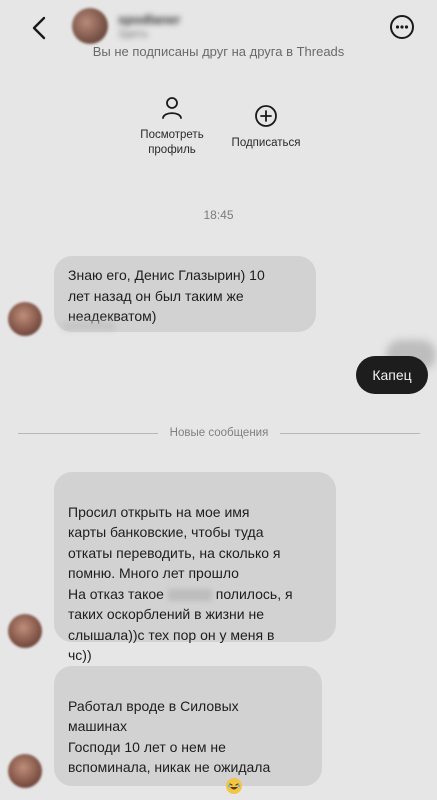  Describe the element at coordinates (172, 108) in the screenshot. I see `person-icon` at that location.